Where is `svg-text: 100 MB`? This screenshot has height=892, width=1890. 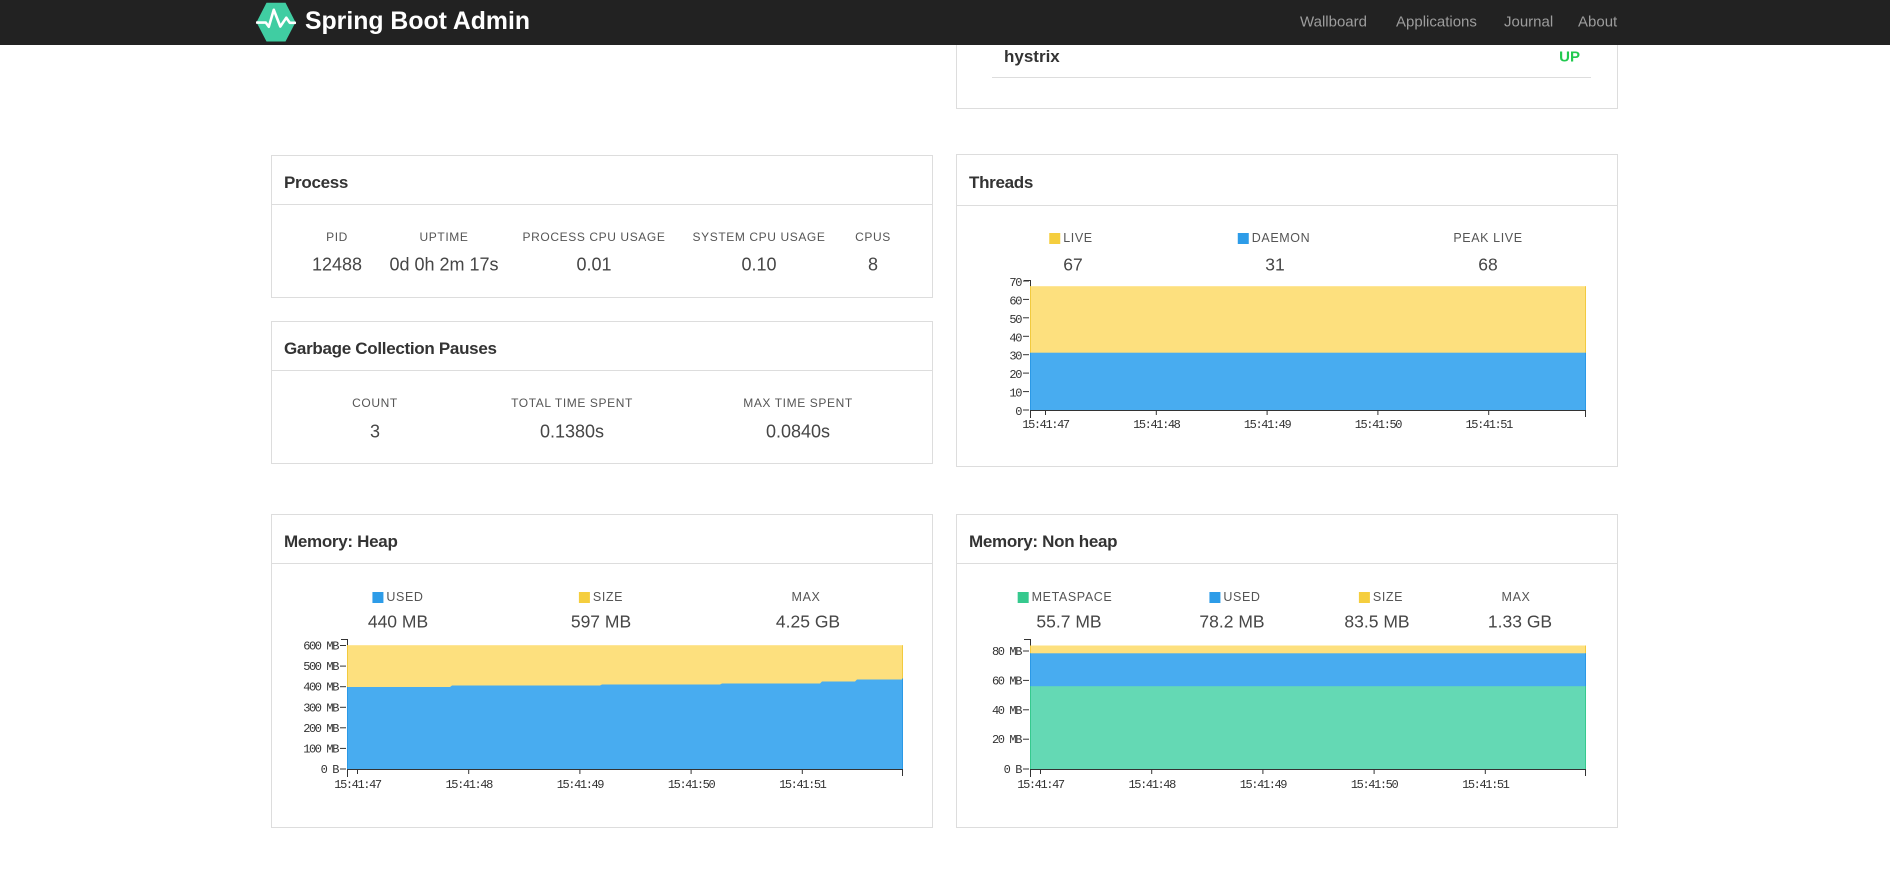
svg-text: 100 MB is located at coordinates (321, 749).